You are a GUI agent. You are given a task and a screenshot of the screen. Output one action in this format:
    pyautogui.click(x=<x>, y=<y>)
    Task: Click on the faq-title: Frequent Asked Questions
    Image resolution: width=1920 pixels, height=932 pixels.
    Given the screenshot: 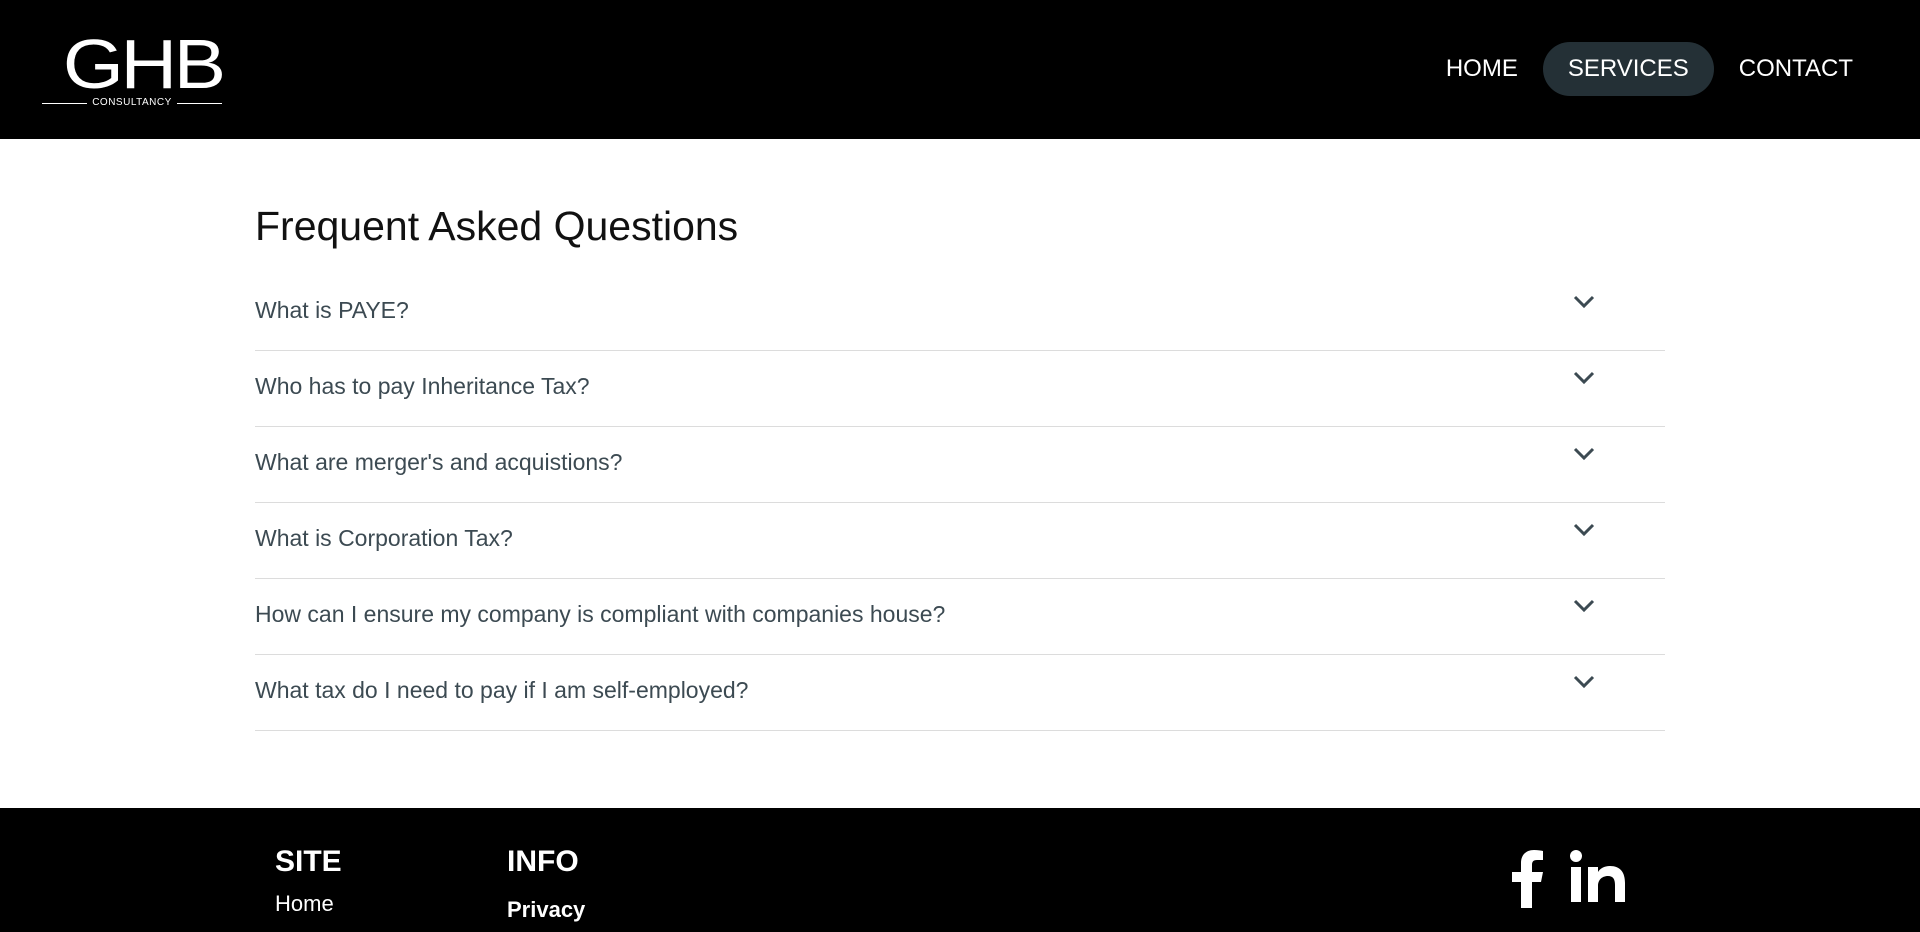 What is the action you would take?
    pyautogui.click(x=497, y=226)
    